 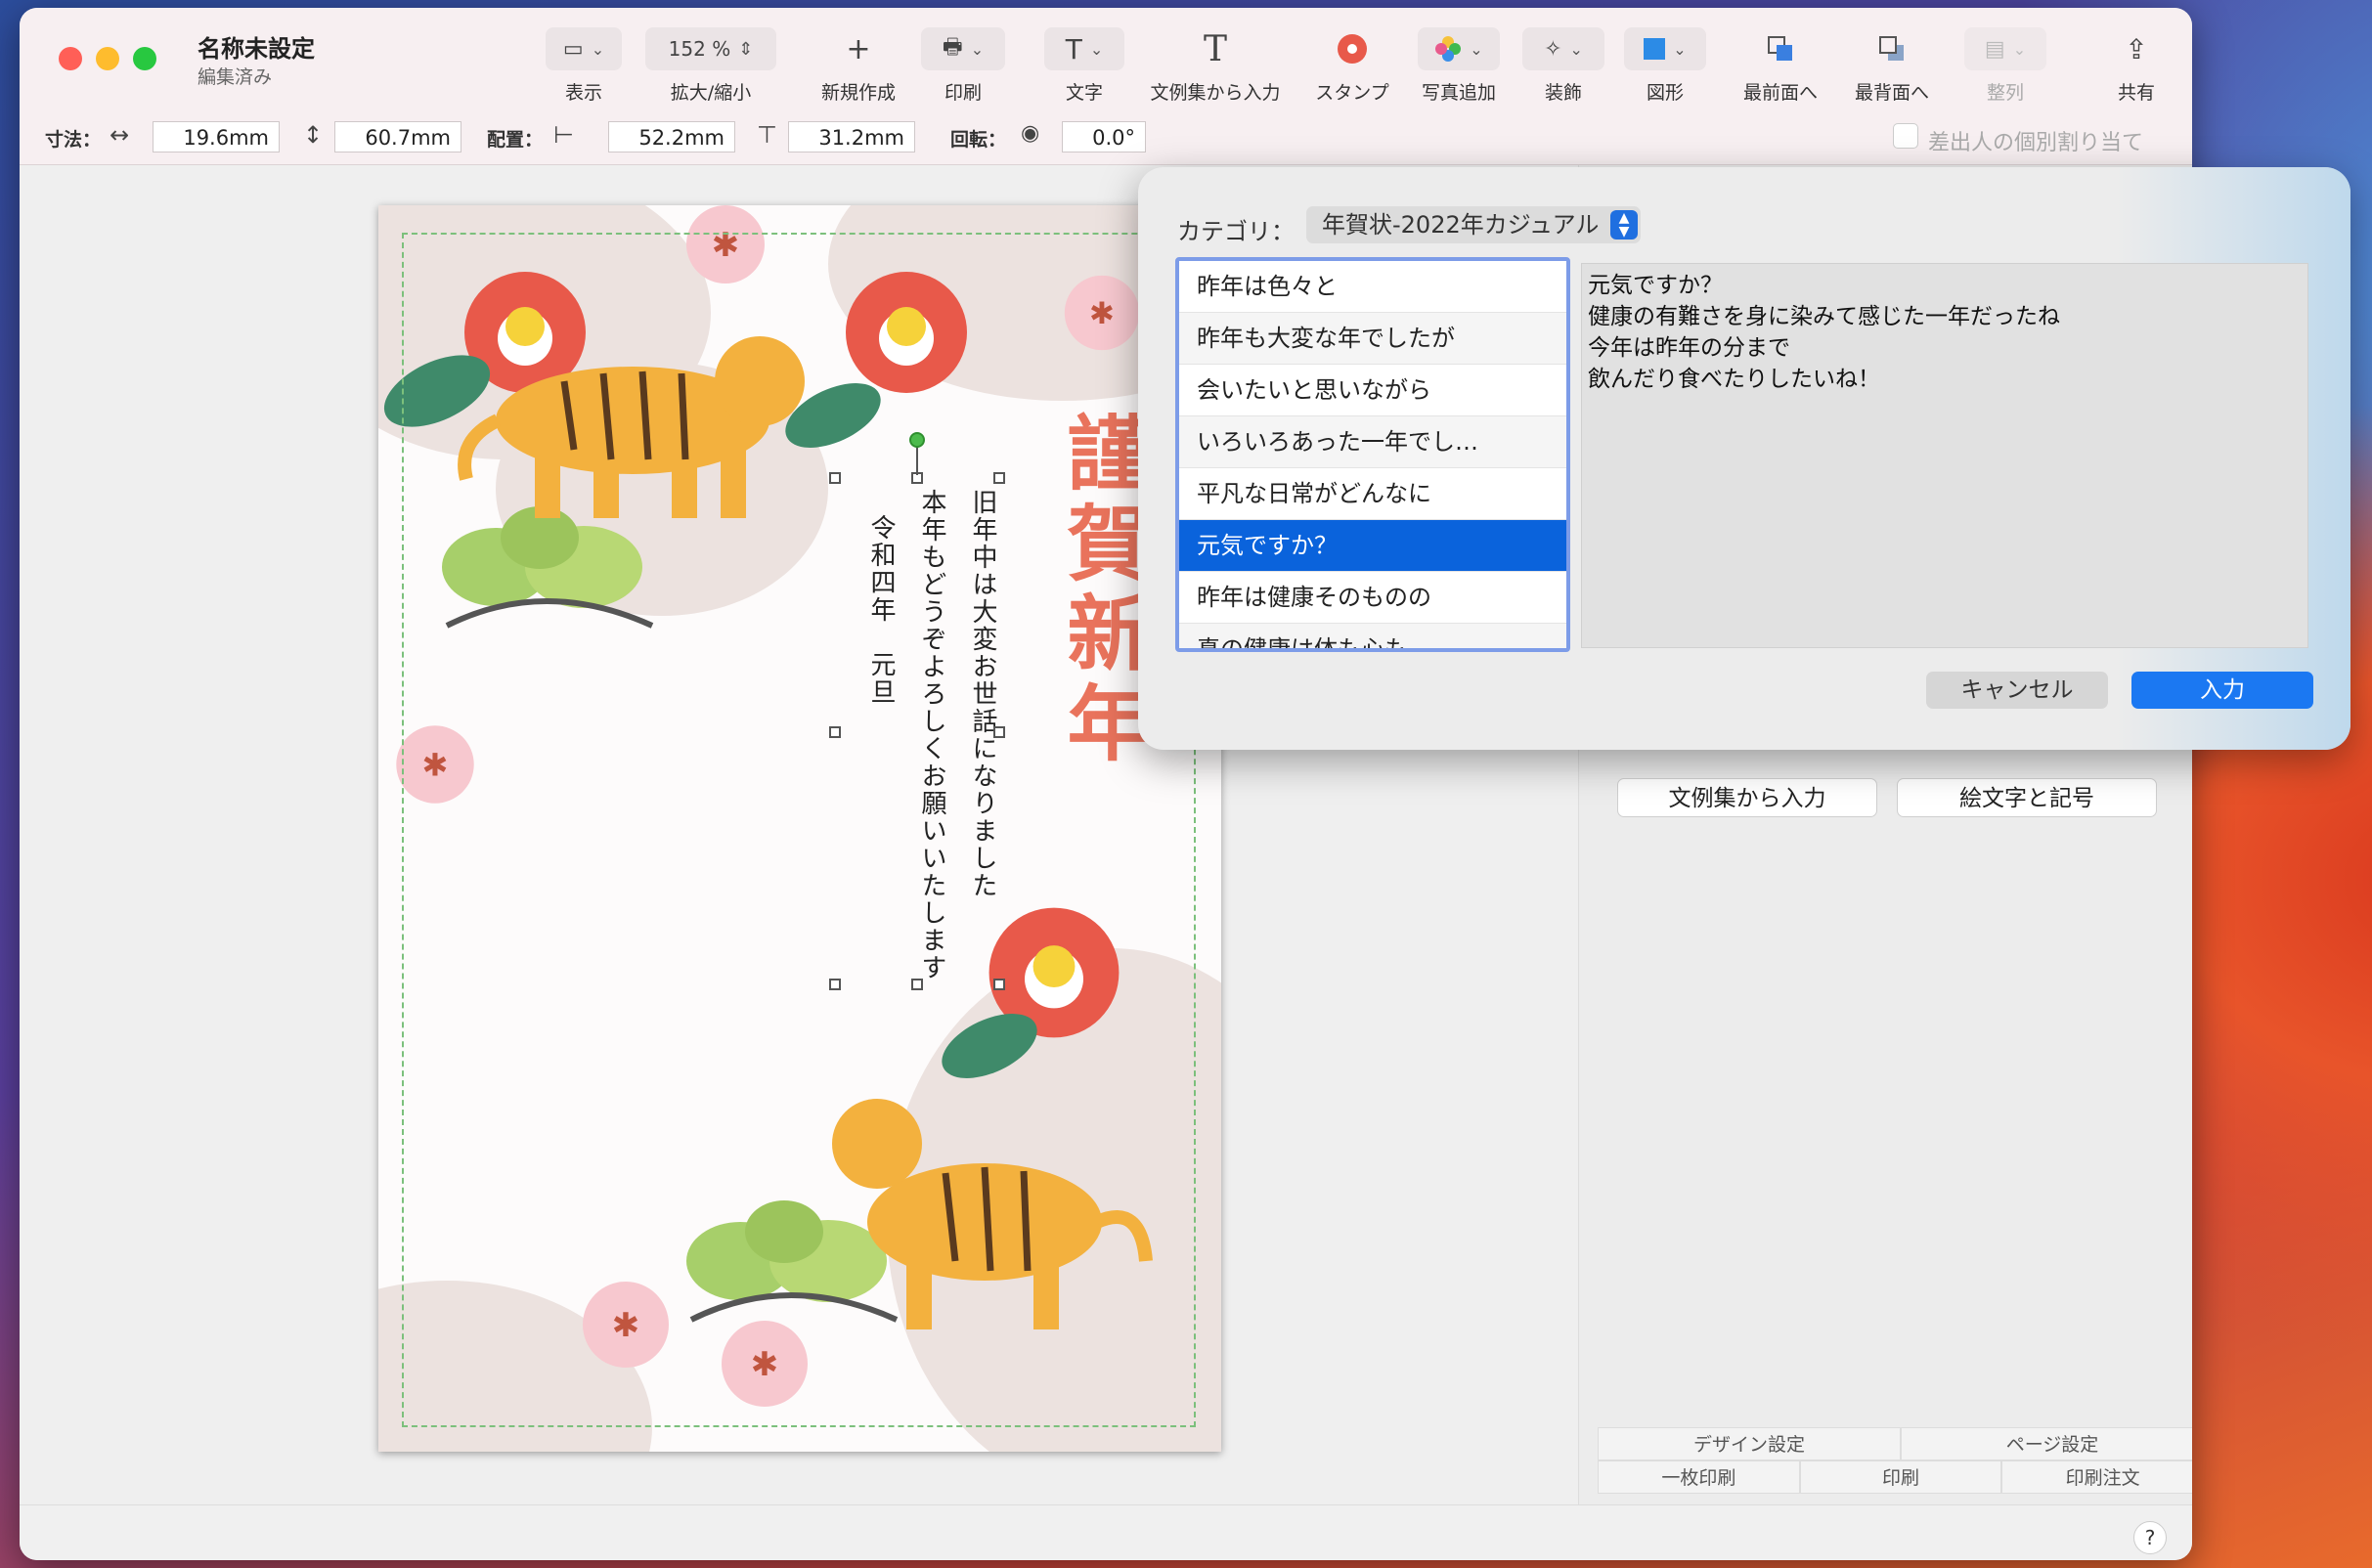 I want to click on zoom-stepper: 152 % ⇕, so click(x=710, y=48).